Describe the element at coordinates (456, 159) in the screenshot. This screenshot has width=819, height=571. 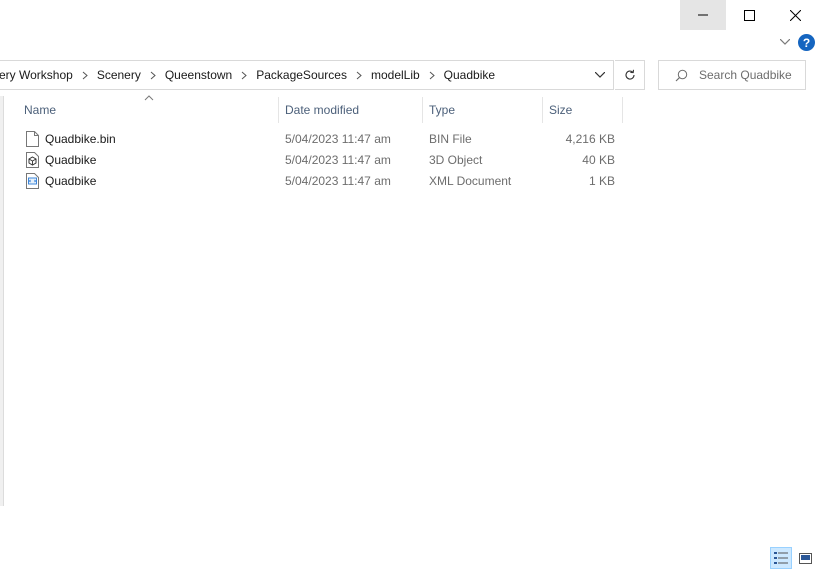
I see `file-type: 3D Object` at that location.